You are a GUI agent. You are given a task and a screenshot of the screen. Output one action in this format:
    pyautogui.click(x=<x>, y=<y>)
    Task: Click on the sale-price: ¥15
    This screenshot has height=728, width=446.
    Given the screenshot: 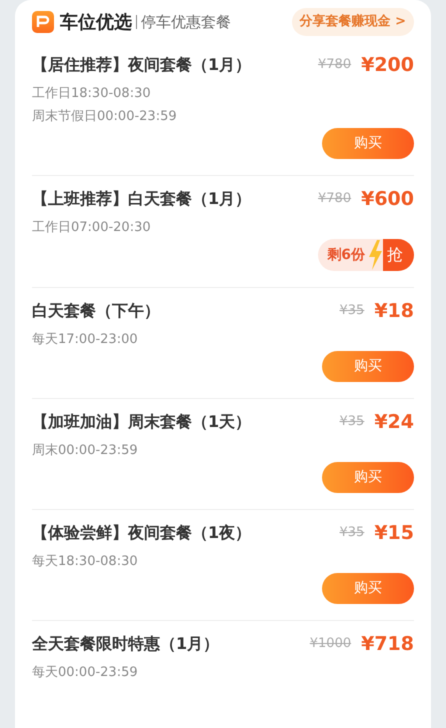 What is the action you would take?
    pyautogui.click(x=394, y=533)
    